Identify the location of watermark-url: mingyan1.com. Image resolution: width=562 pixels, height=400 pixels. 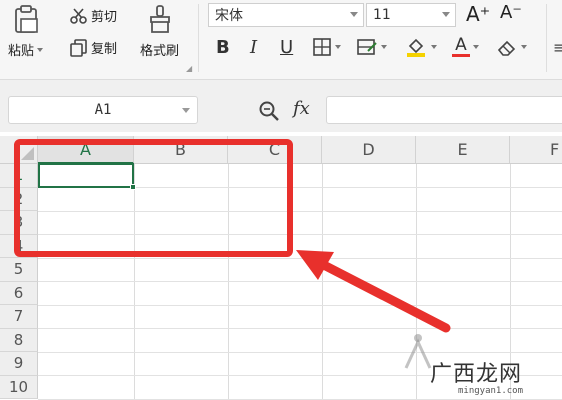
(491, 391).